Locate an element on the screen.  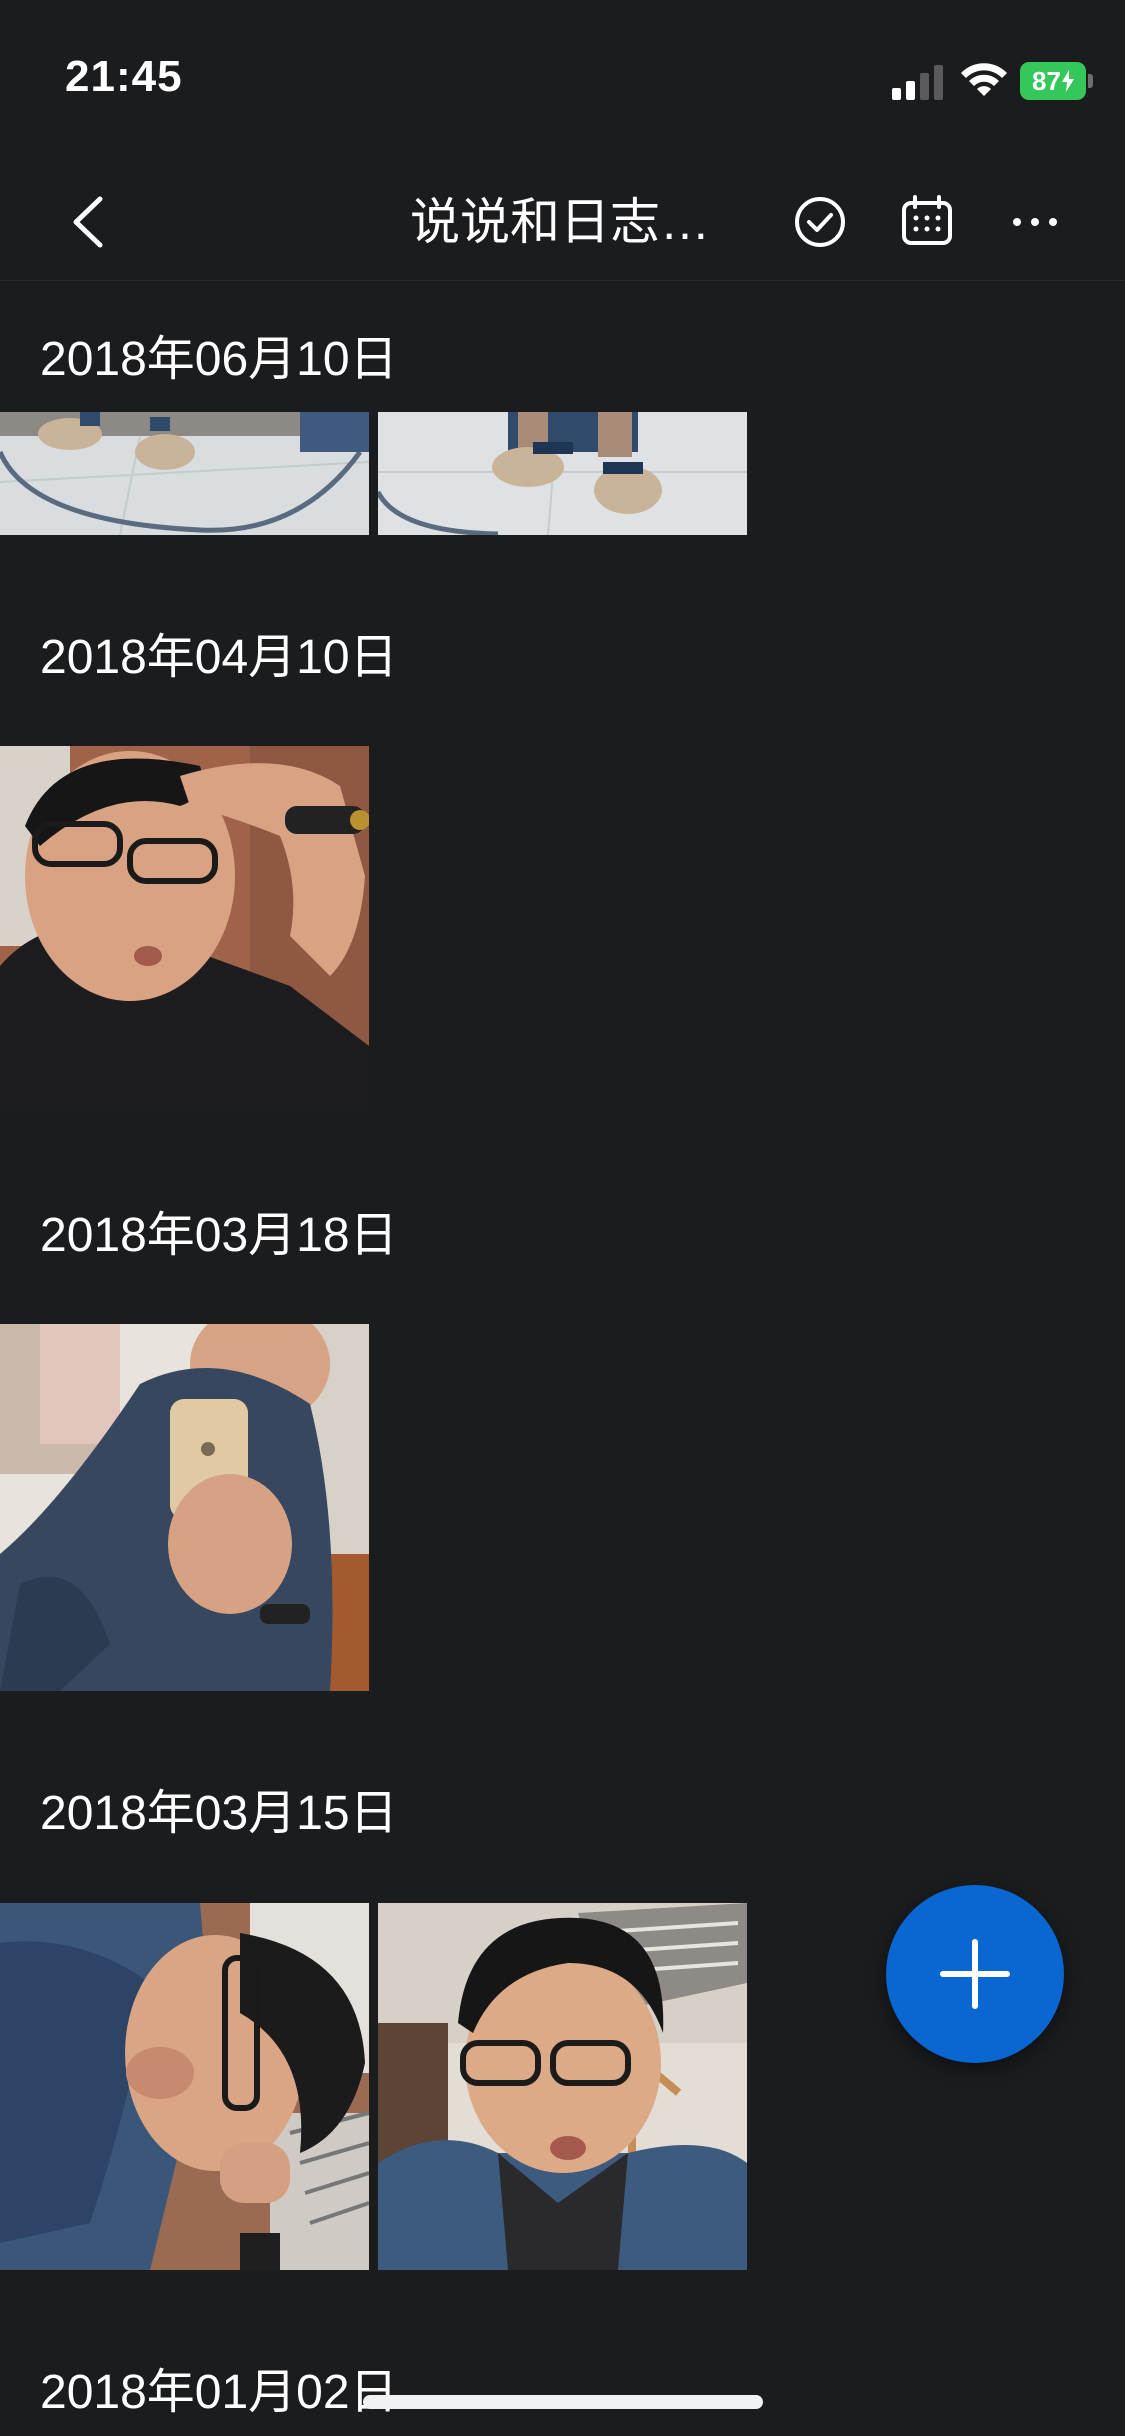
add-button is located at coordinates (975, 1974).